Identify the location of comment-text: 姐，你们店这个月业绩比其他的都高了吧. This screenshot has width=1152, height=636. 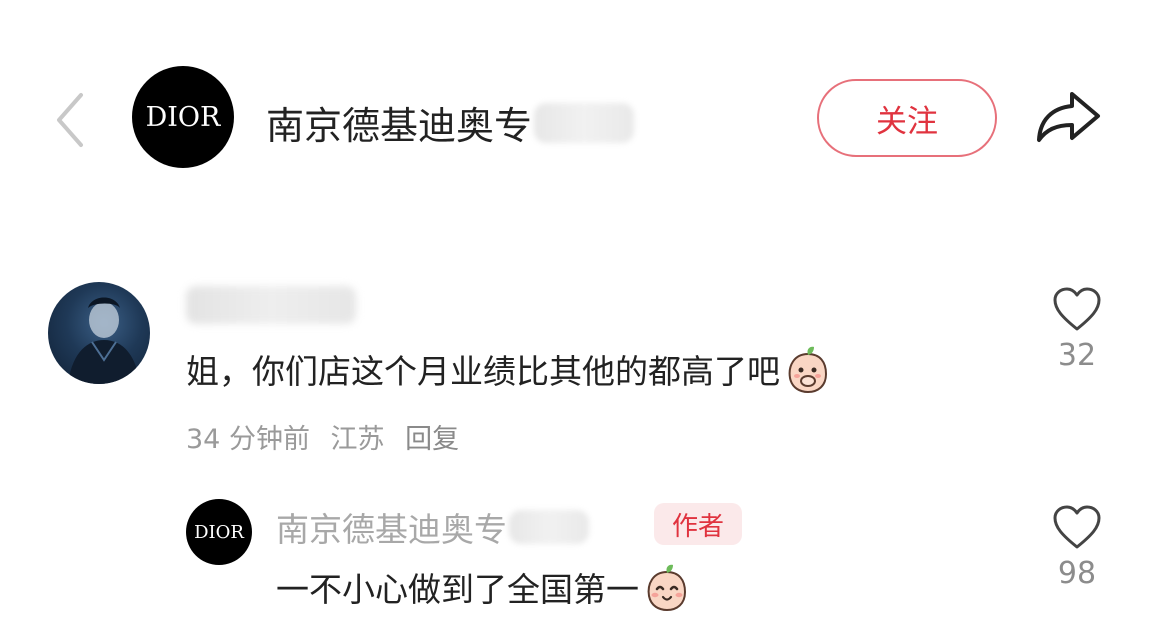
(509, 369).